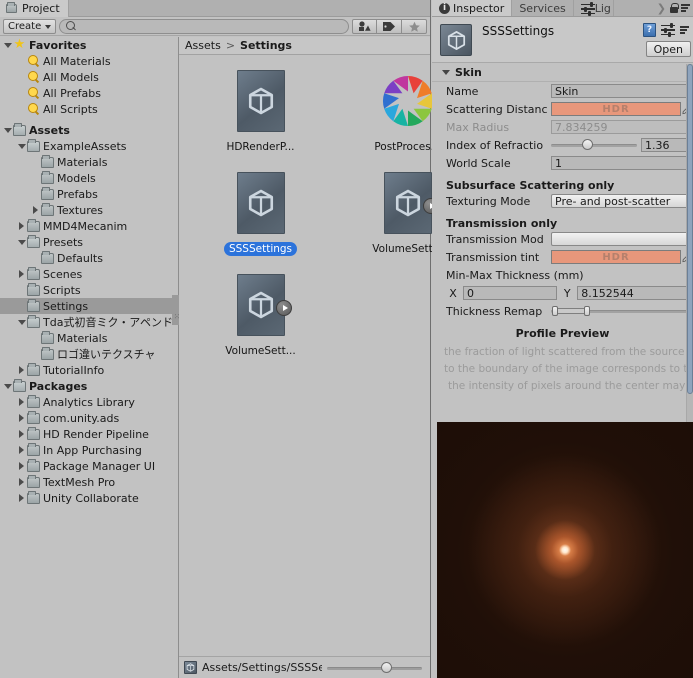 The height and width of the screenshot is (678, 693). I want to click on asset-item: SSSSettings, so click(260, 214).